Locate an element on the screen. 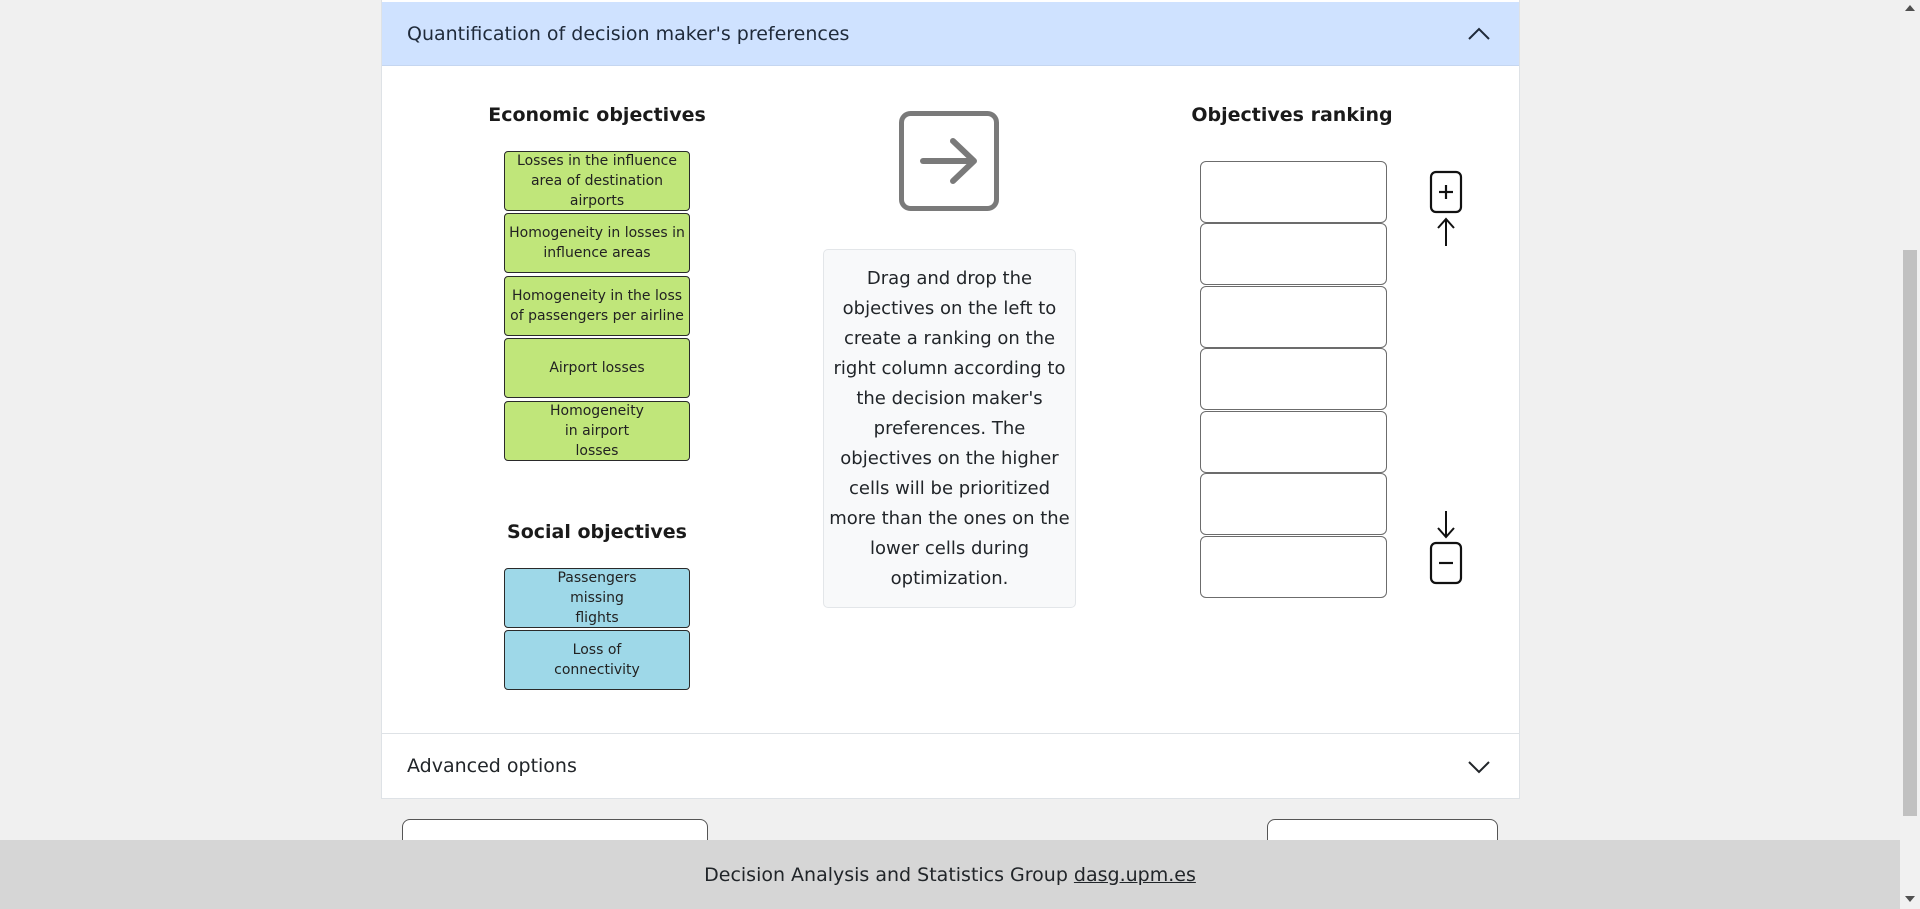 This screenshot has height=909, width=1920. objective-card-economic-4: Airport losses is located at coordinates (597, 368).